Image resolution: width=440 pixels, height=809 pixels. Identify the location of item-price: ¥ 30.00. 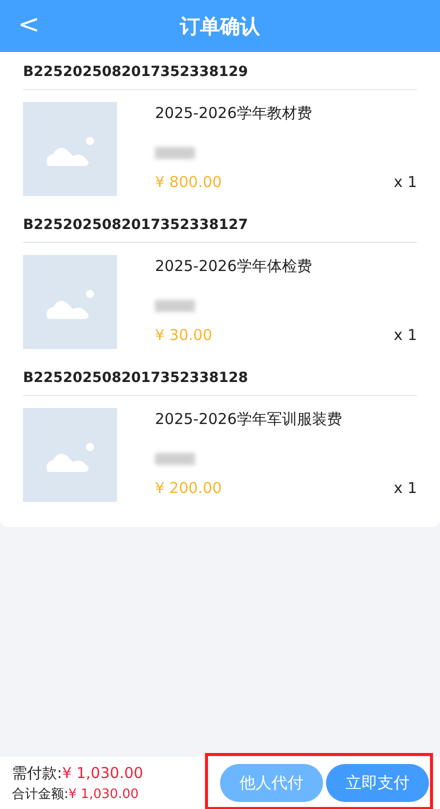
(183, 335).